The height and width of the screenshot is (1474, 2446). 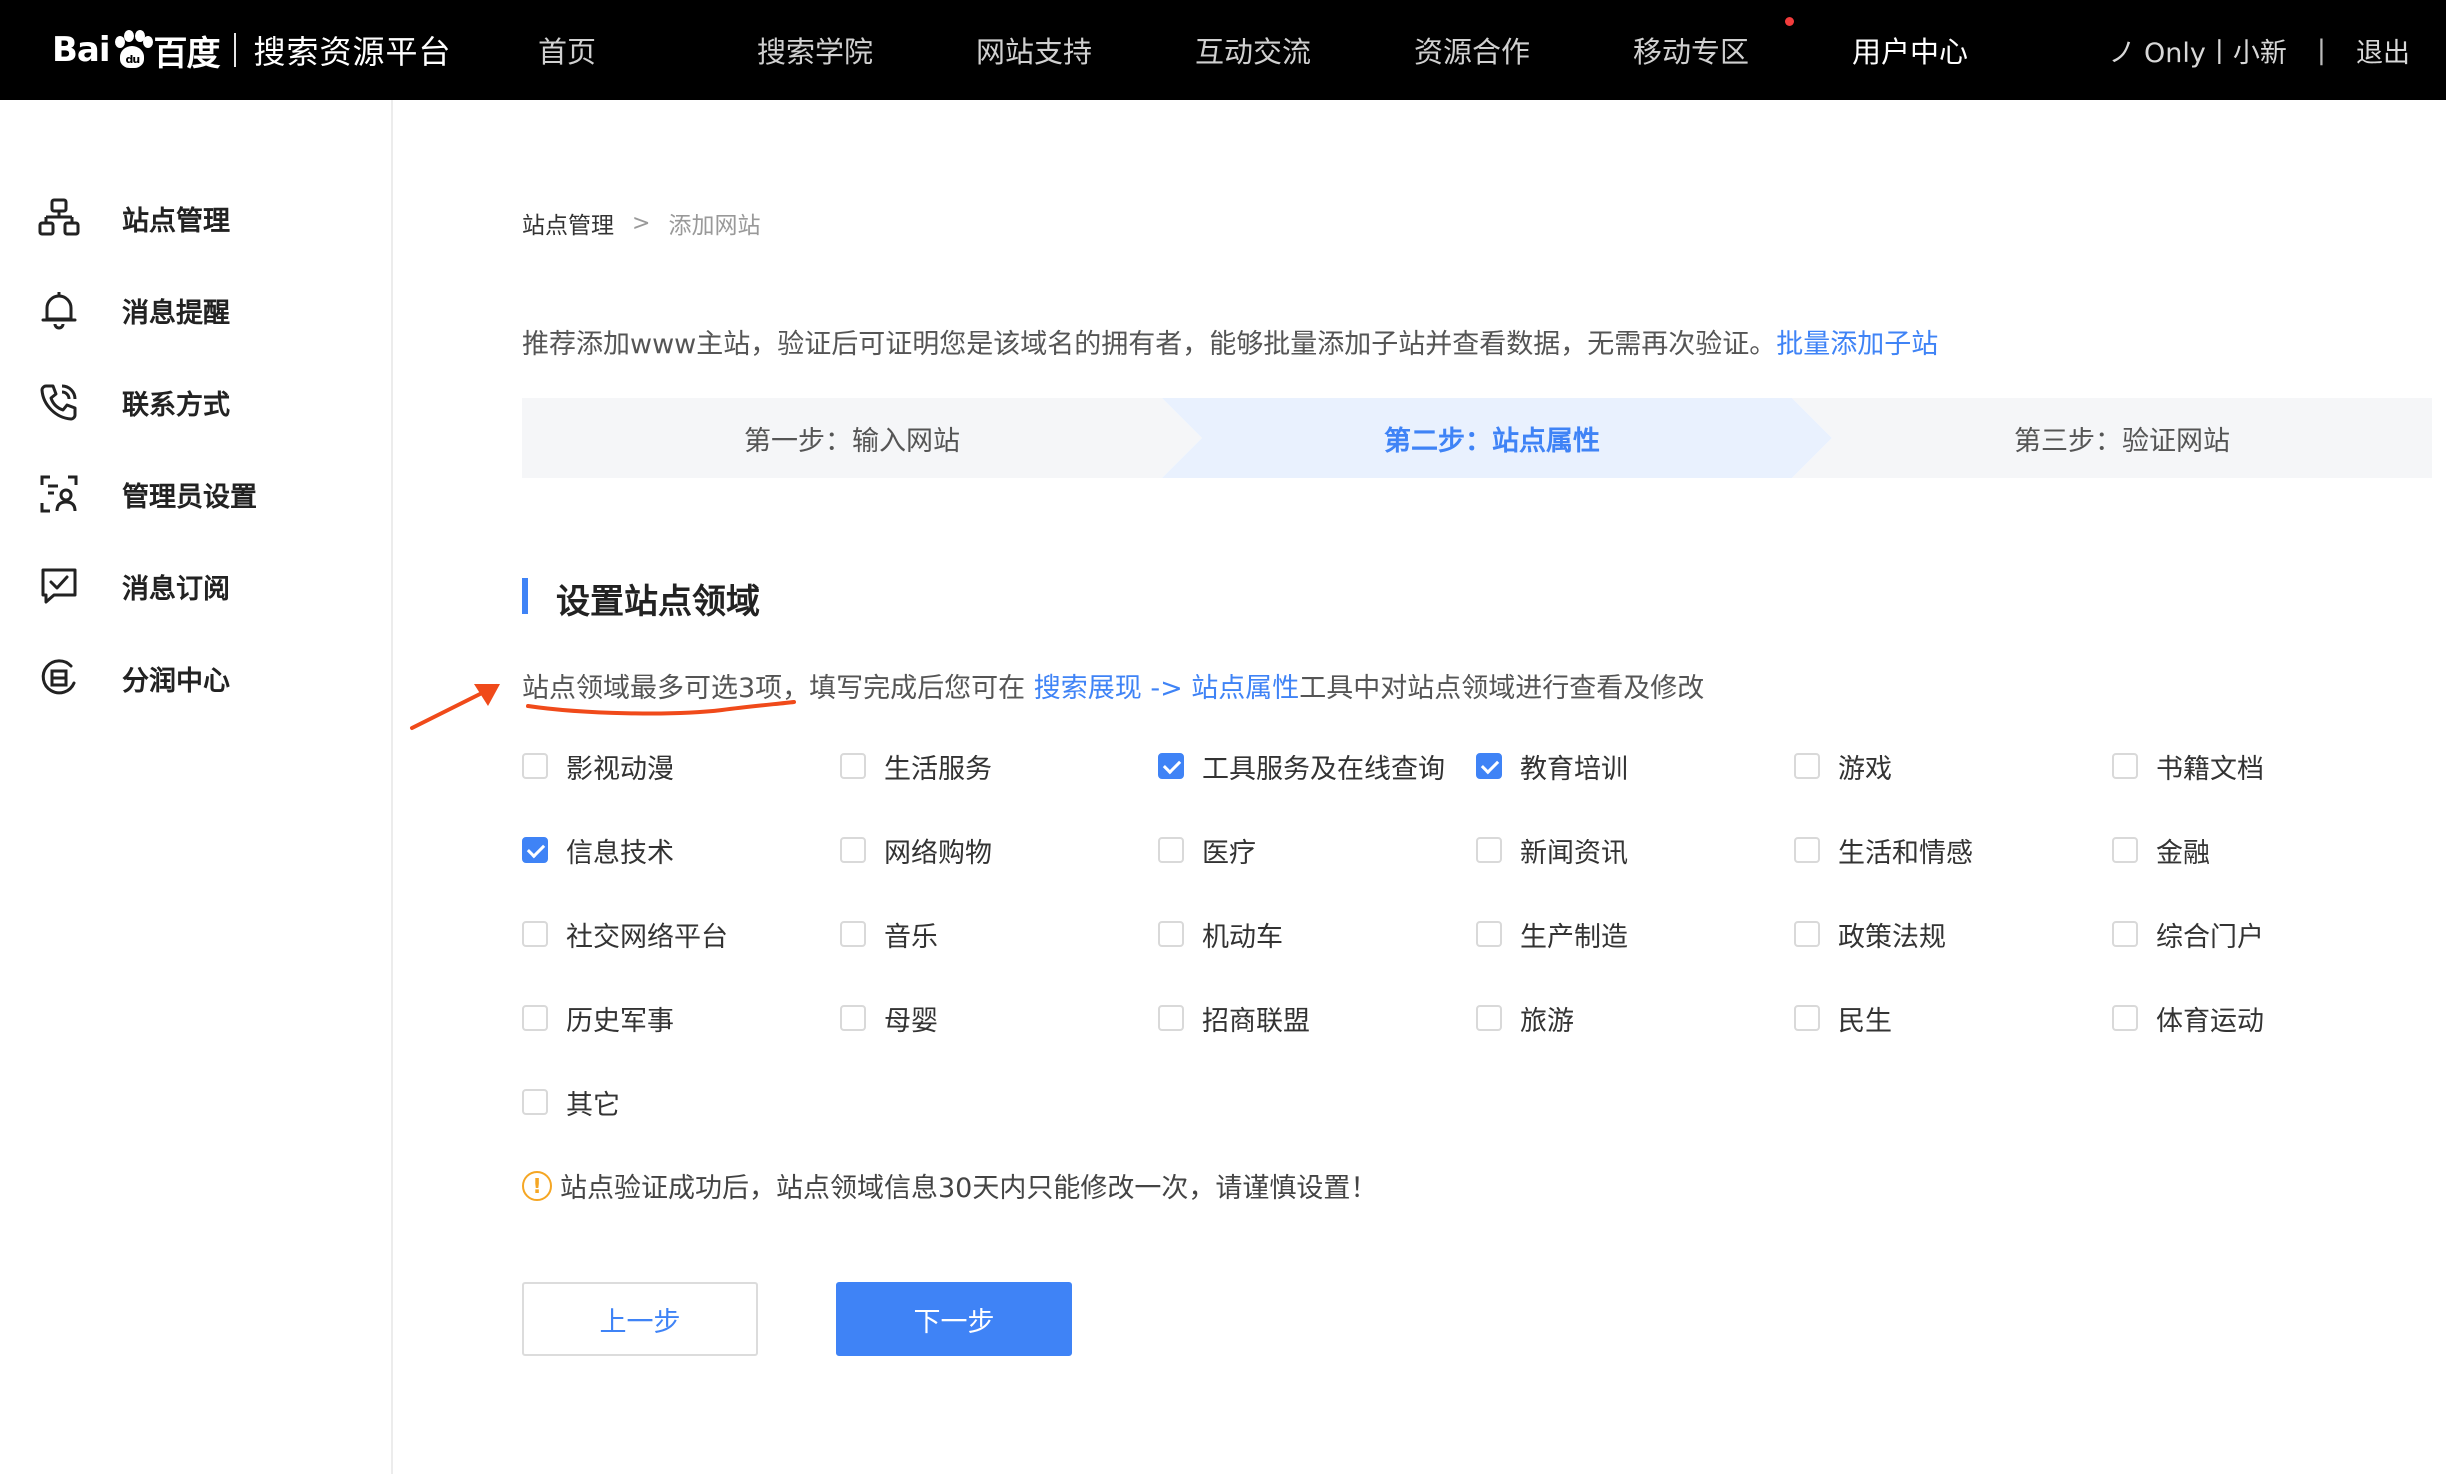 I want to click on checkbox-label: 招商联盟, so click(x=1256, y=1021).